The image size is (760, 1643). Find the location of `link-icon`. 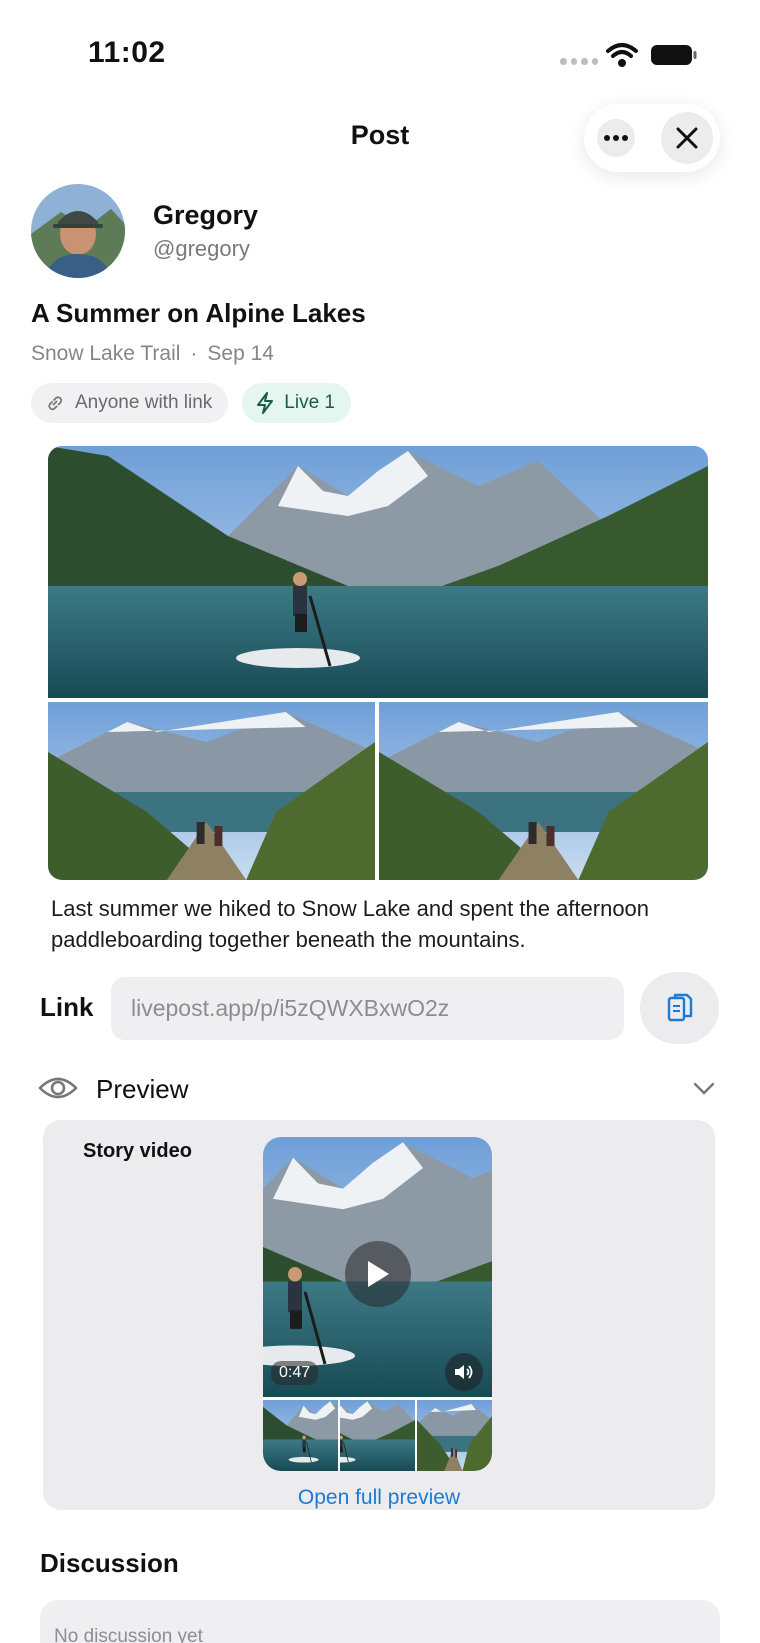

link-icon is located at coordinates (55, 403).